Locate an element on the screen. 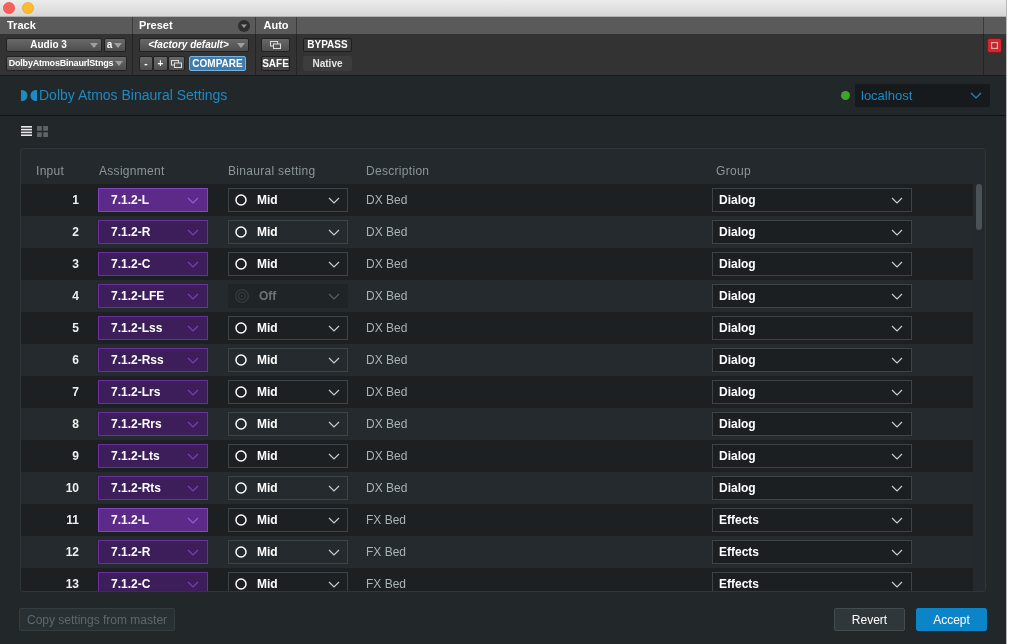  assignment-dropdown: 7.1.2-LFE is located at coordinates (153, 296).